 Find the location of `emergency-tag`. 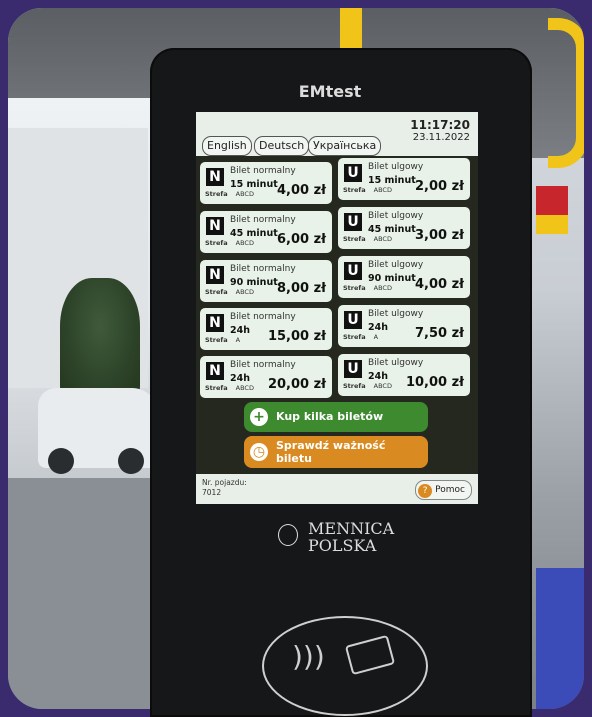

emergency-tag is located at coordinates (552, 210).